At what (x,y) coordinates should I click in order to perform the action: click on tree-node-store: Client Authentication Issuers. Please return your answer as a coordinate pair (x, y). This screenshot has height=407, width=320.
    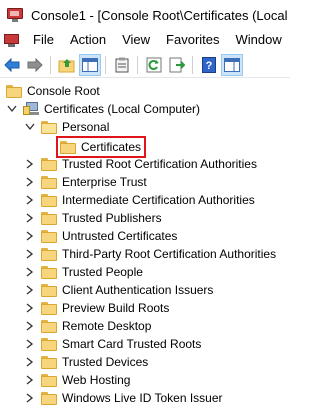
    Looking at the image, I should click on (119, 290).